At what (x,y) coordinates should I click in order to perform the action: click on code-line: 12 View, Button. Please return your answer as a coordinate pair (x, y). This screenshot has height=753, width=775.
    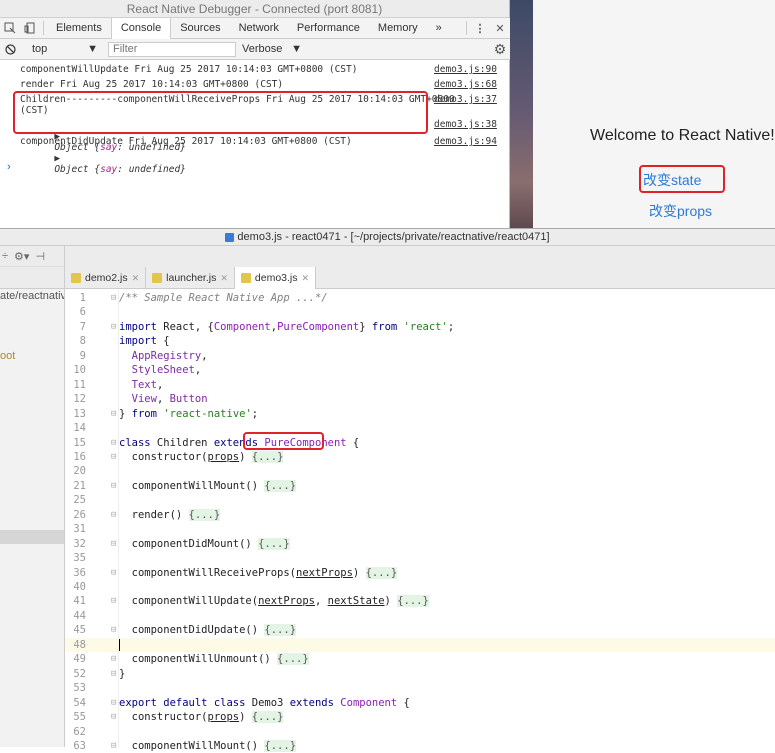
    Looking at the image, I should click on (420, 399).